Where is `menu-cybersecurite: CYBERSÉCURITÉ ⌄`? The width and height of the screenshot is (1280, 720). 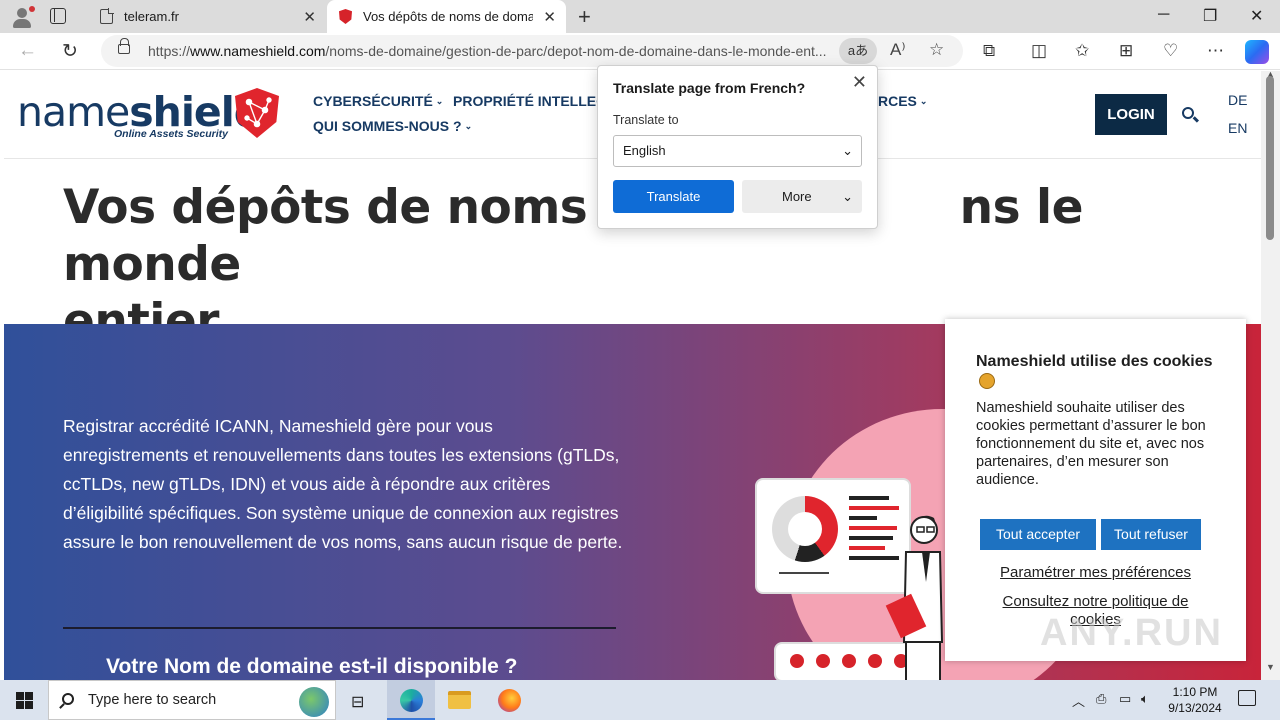 menu-cybersecurite: CYBERSÉCURITÉ ⌄ is located at coordinates (378, 101).